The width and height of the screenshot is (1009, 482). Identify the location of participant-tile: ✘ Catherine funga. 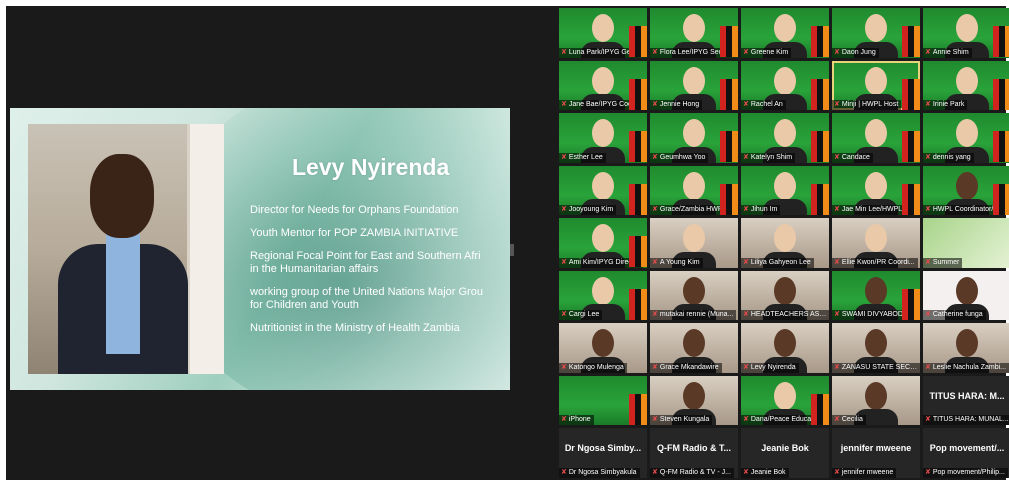
(966, 295).